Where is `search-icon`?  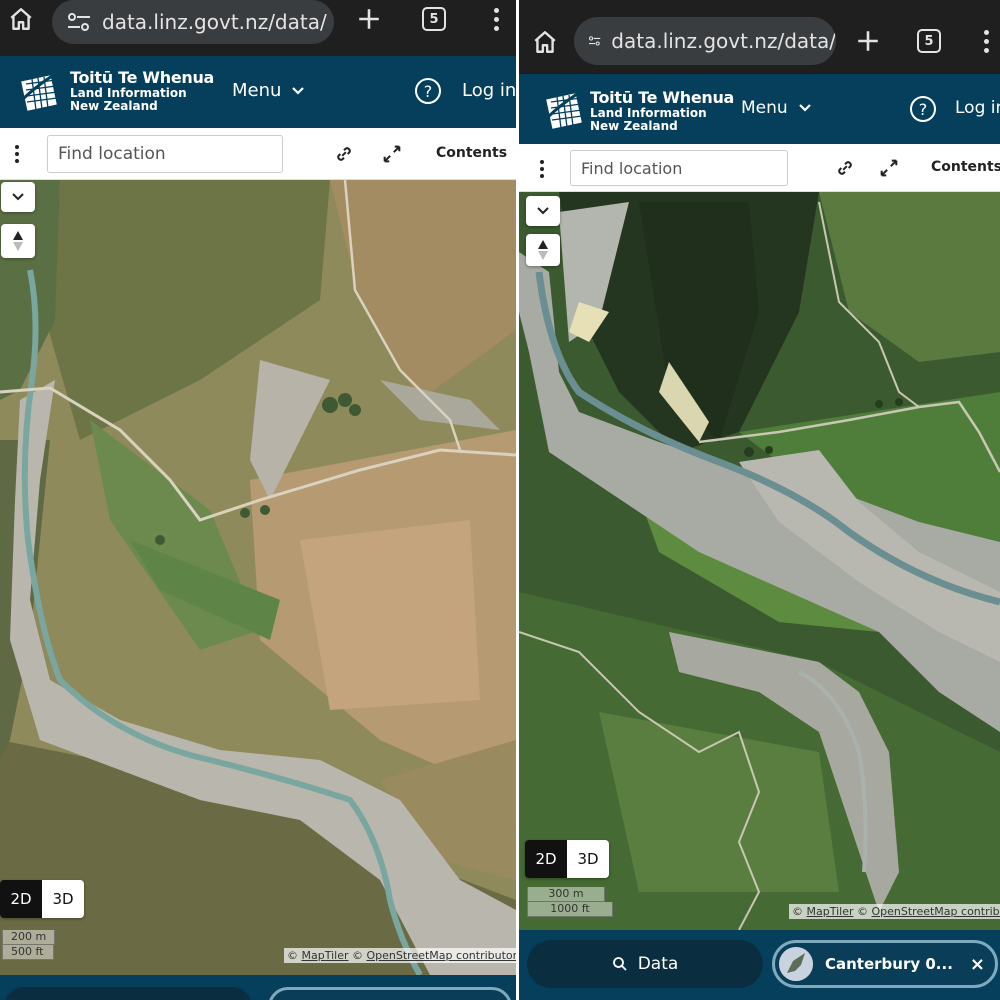
search-icon is located at coordinates (619, 964).